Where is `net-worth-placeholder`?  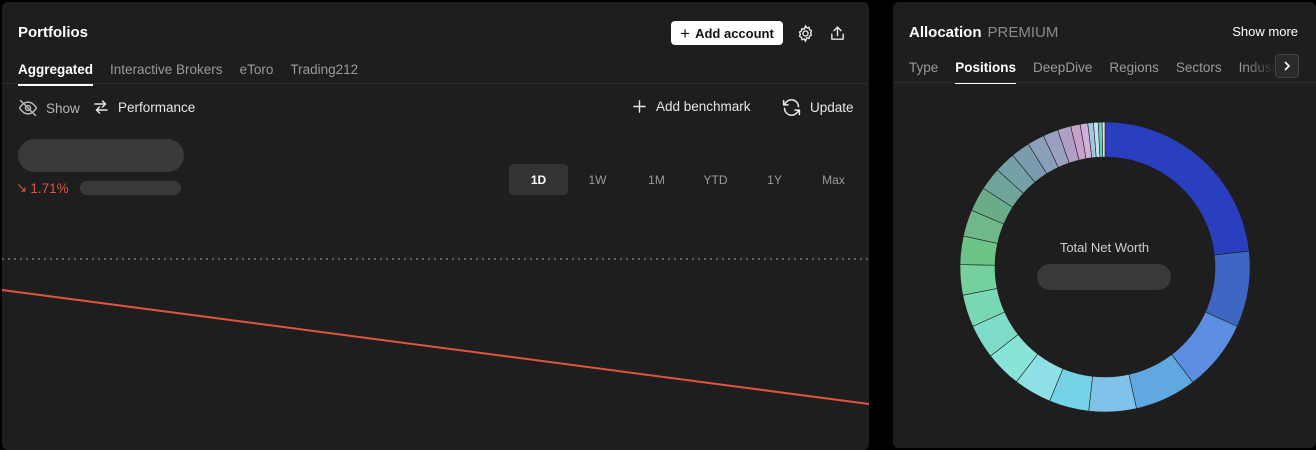 net-worth-placeholder is located at coordinates (1104, 277).